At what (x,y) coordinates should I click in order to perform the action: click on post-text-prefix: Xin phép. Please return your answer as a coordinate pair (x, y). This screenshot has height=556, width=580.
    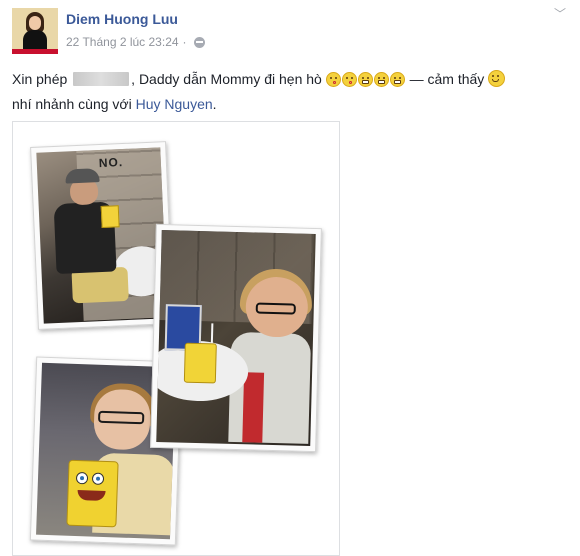
    Looking at the image, I should click on (40, 79).